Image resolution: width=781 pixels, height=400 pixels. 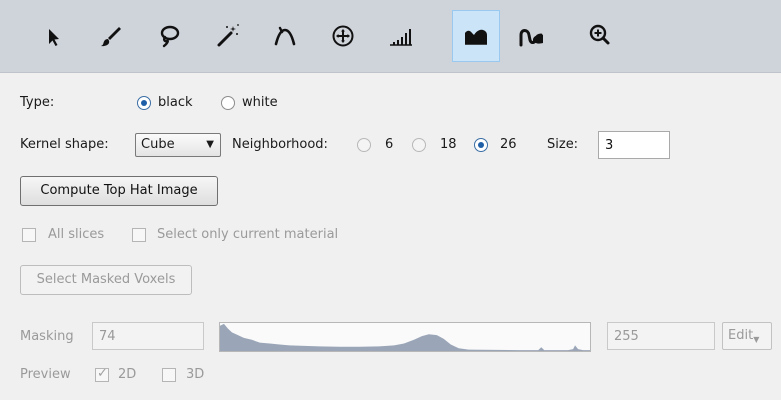 I want to click on watershed-icon, so click(x=531, y=38).